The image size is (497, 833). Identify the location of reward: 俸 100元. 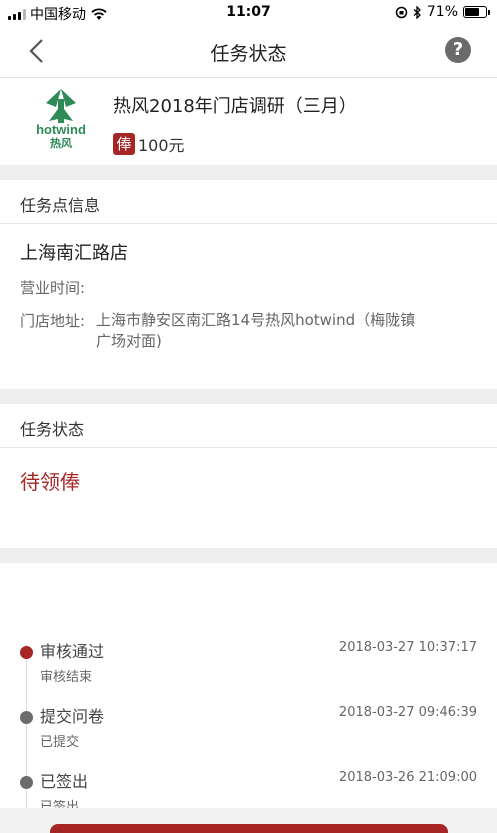
(149, 144).